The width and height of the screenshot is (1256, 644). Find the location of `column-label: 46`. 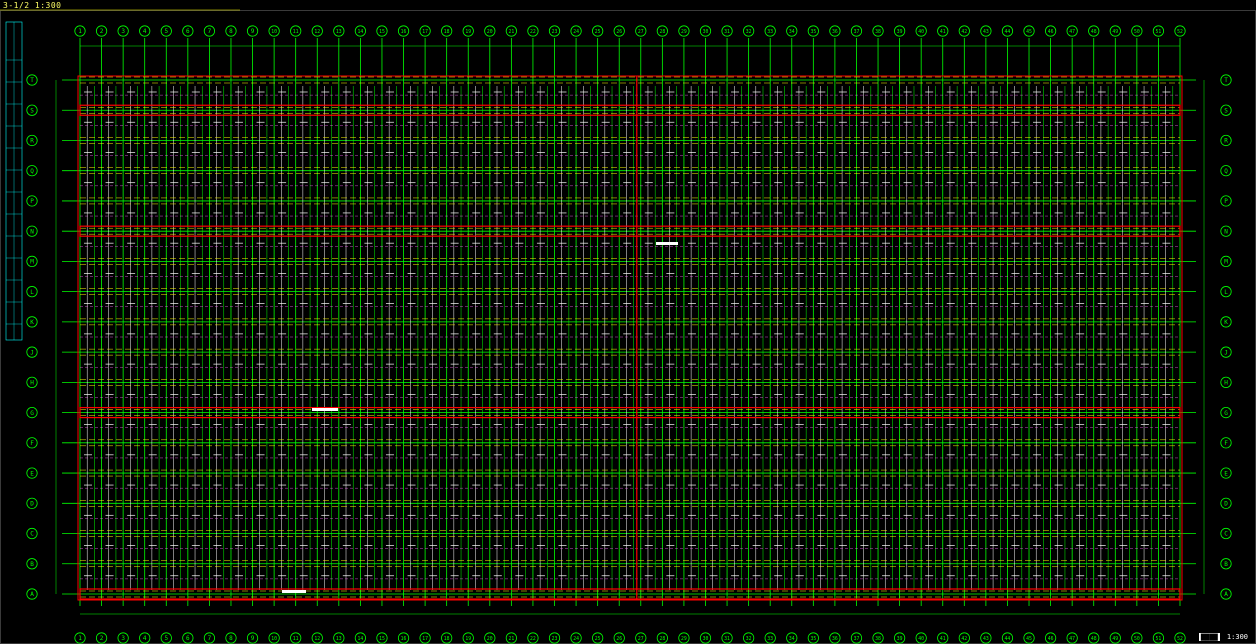

column-label: 46 is located at coordinates (1051, 639).